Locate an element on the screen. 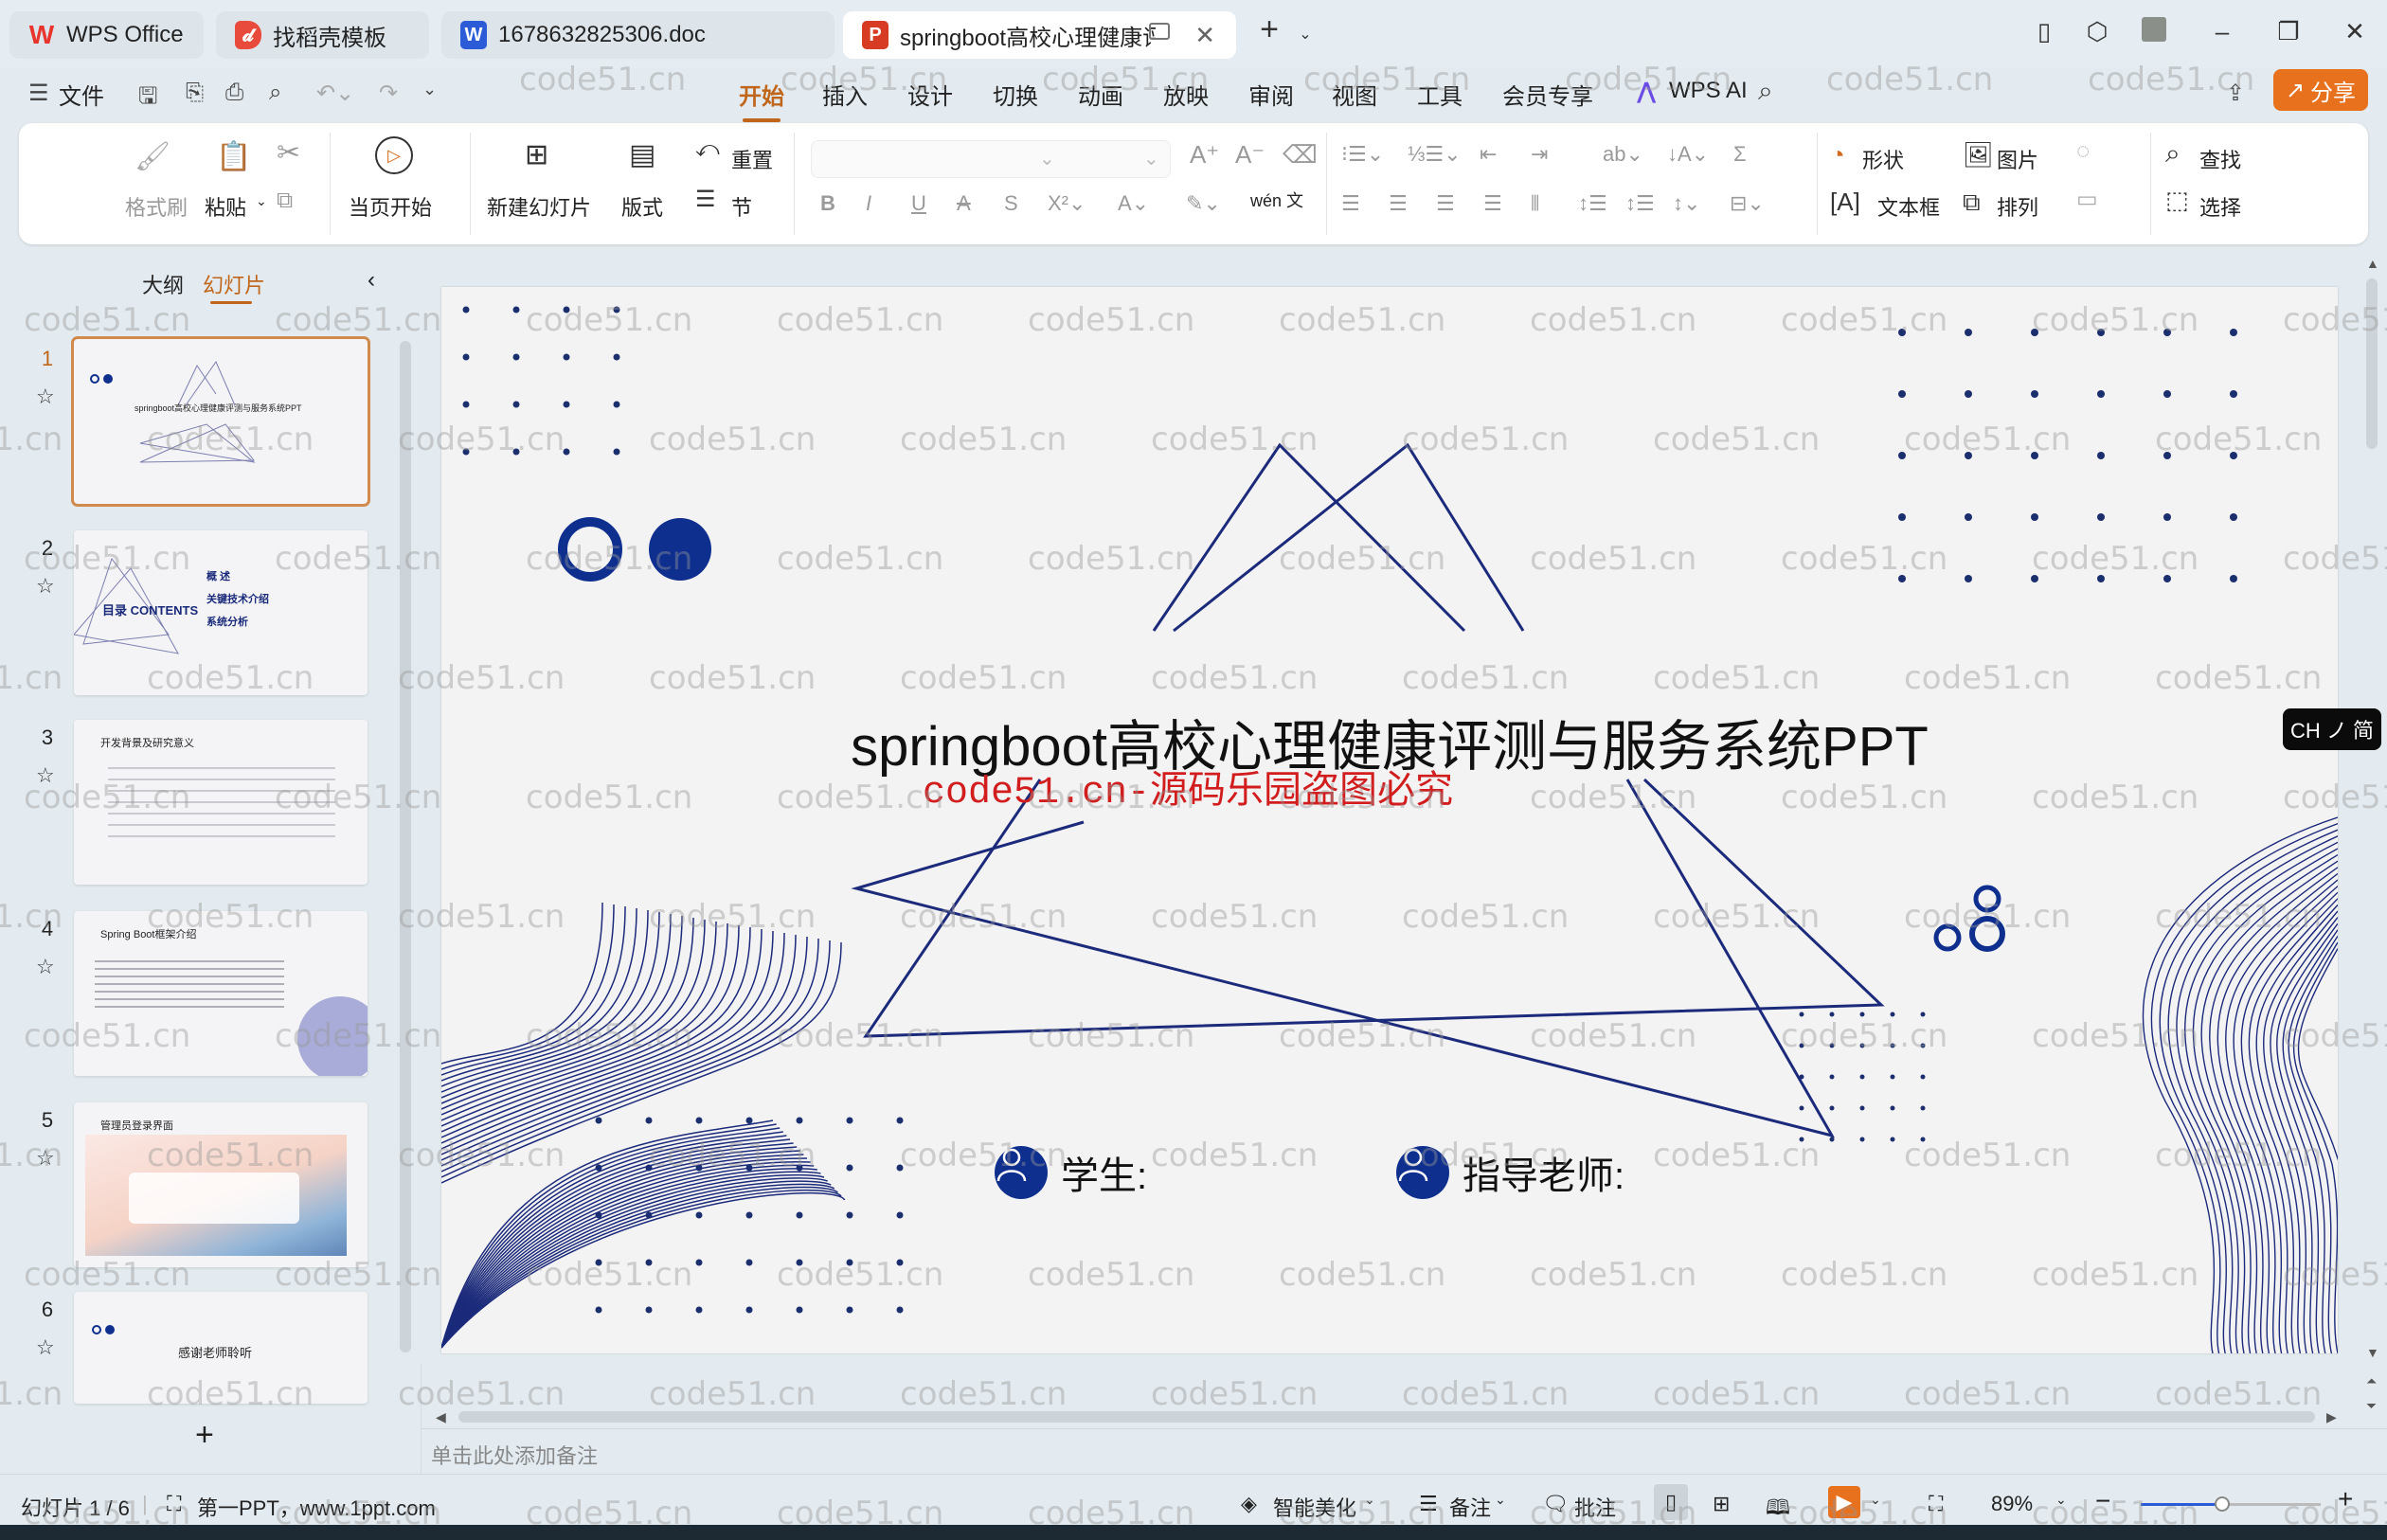 The height and width of the screenshot is (1540, 2387). font-name-select: ⌄ ⌄ is located at coordinates (991, 159).